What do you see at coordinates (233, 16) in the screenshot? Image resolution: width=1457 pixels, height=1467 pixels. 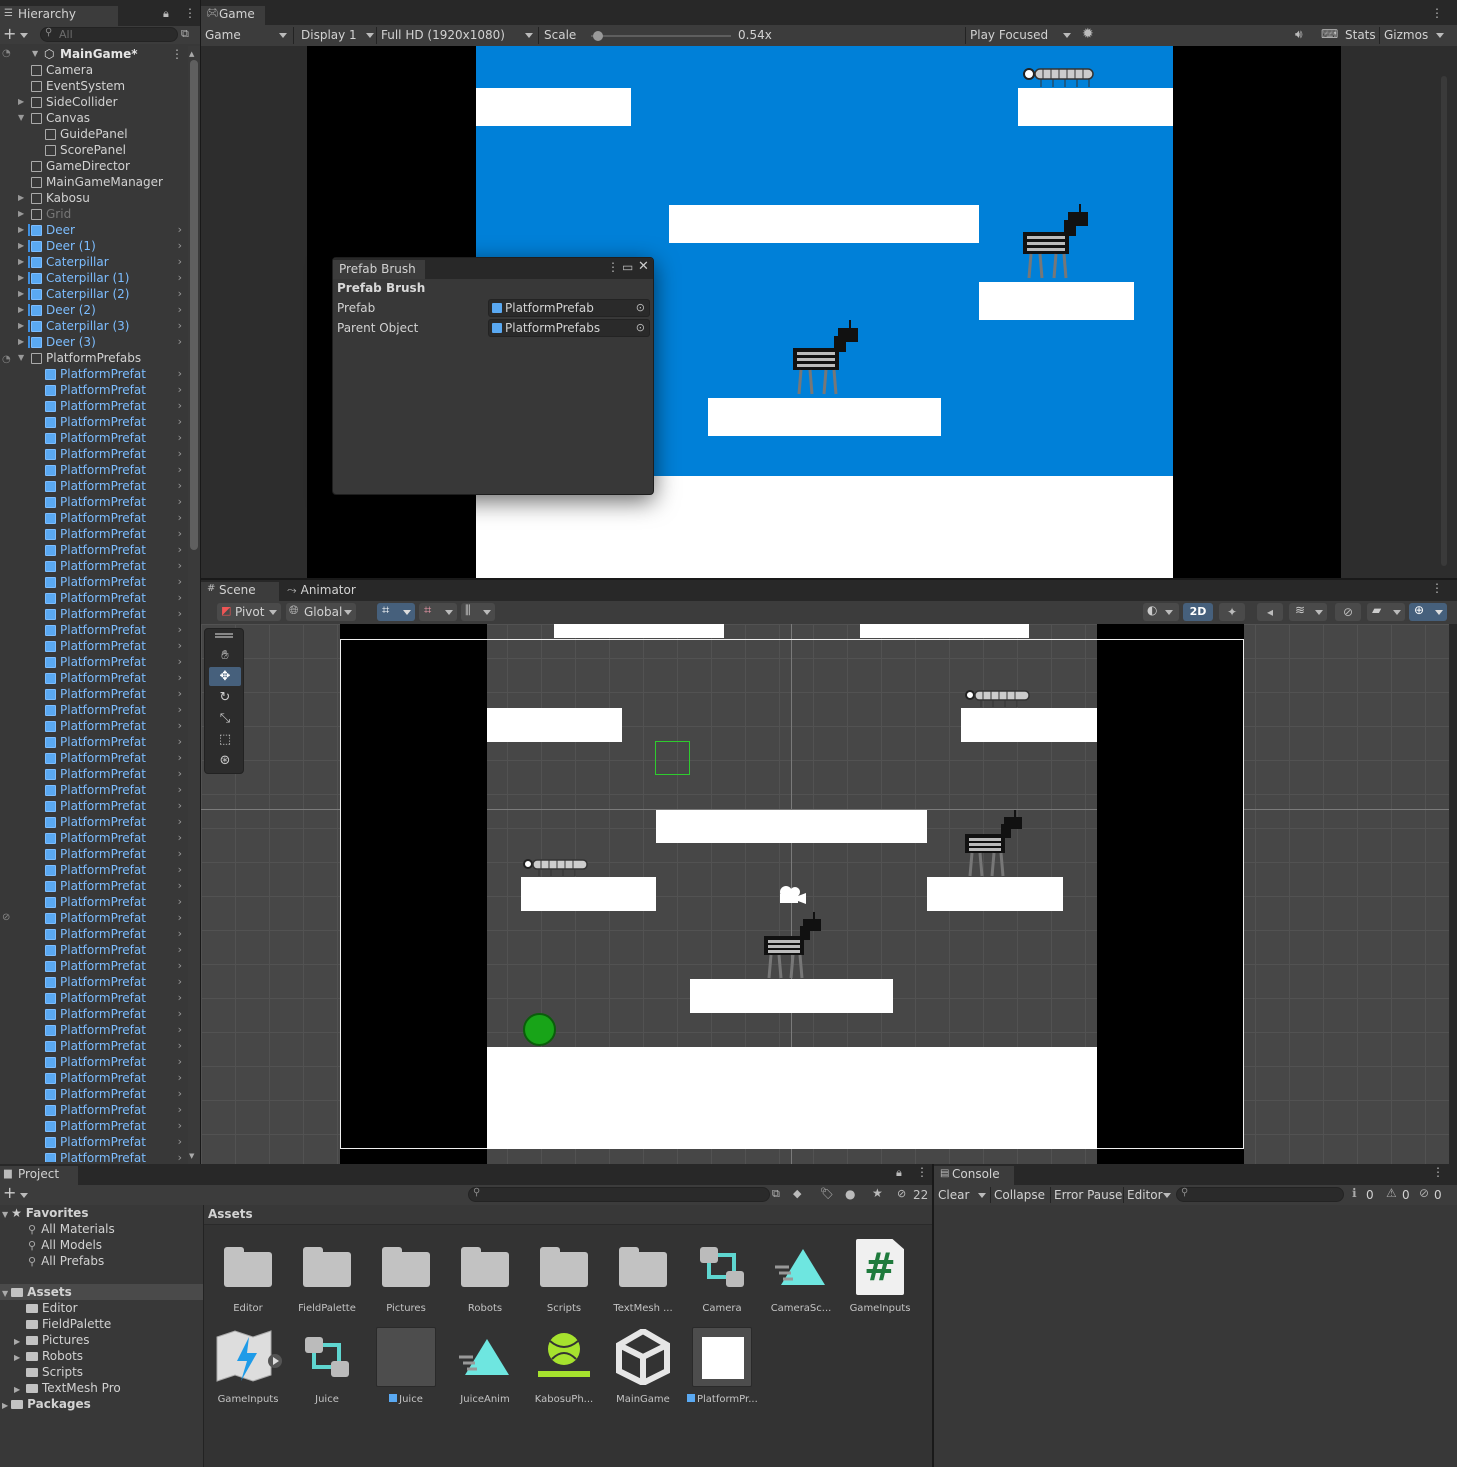 I see `tab-game: 🎮︎ Game` at bounding box center [233, 16].